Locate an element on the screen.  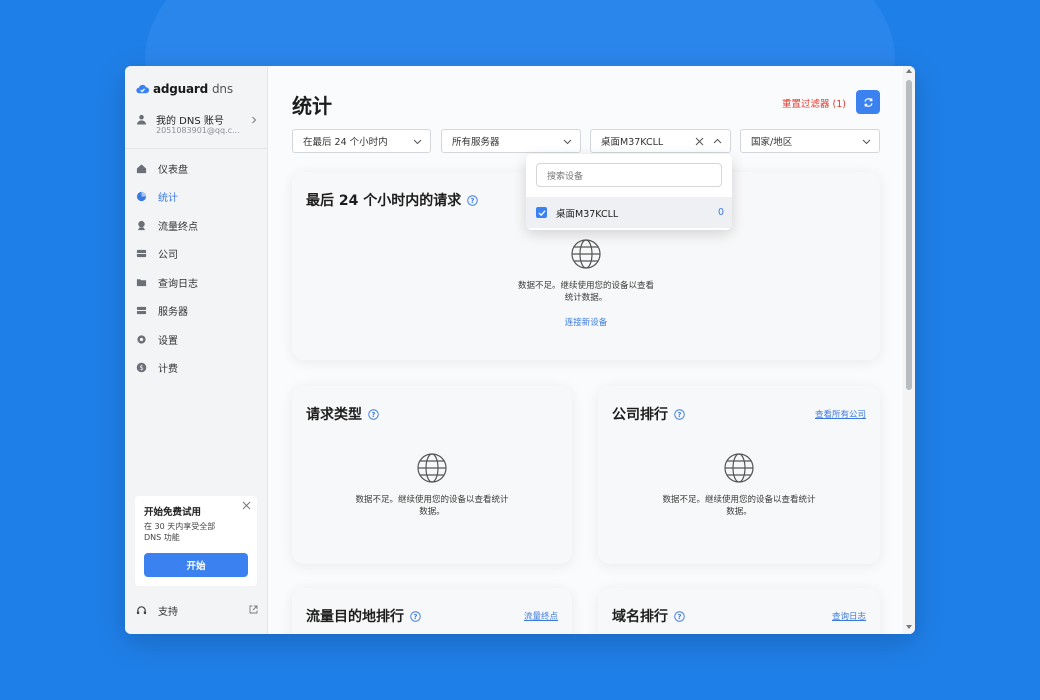
folder-icon is located at coordinates (141, 282).